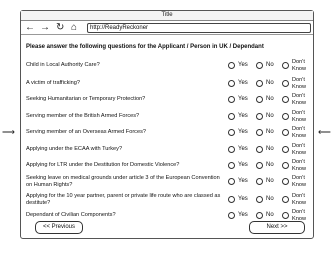 The width and height of the screenshot is (334, 254). I want to click on browser-toolbar: ← → ↻ ⌂ http://ReadyReckoner, so click(167, 28).